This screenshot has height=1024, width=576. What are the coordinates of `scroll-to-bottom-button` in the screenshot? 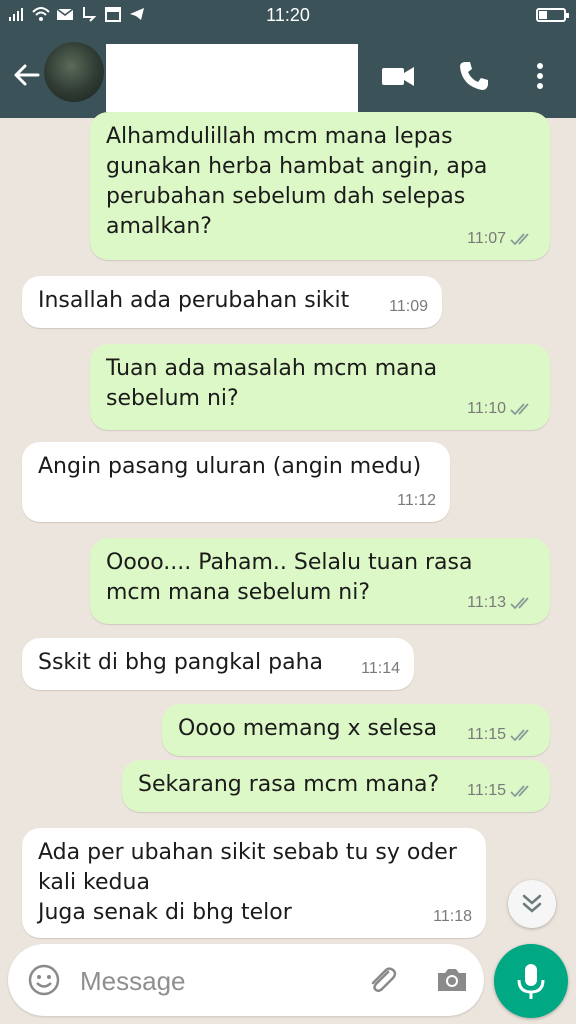 It's located at (532, 904).